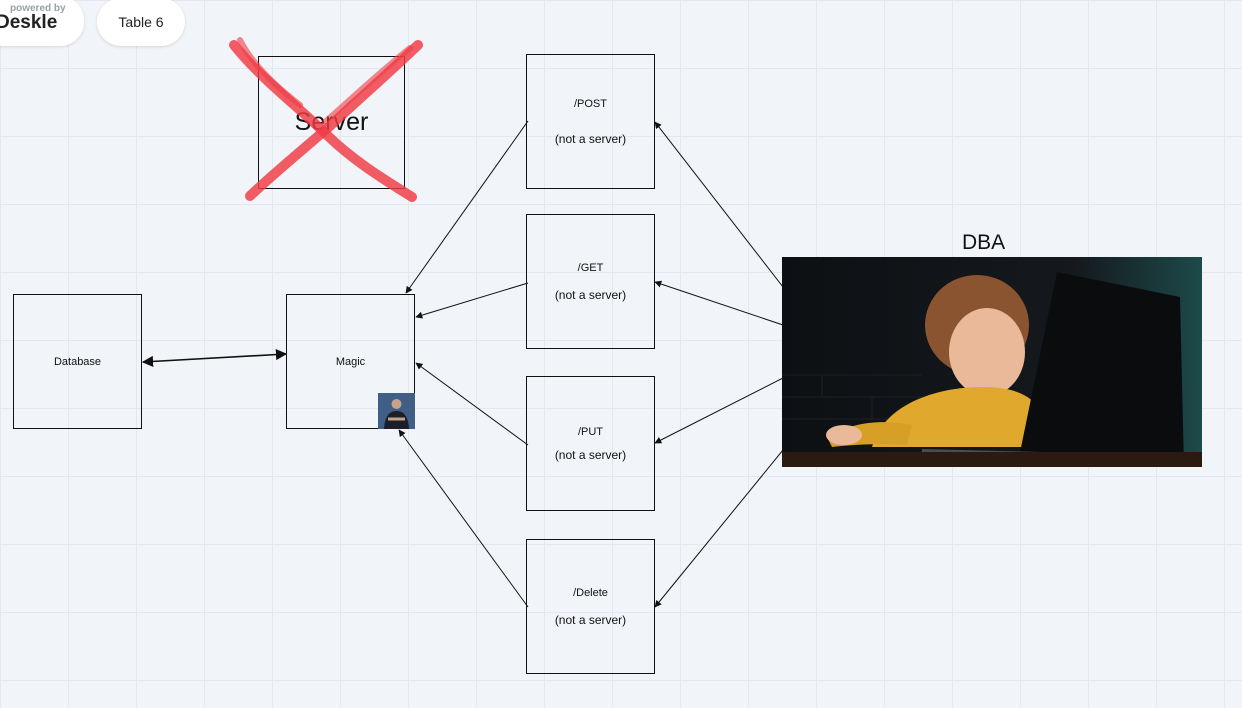  I want to click on dba-label: DBA, so click(984, 242).